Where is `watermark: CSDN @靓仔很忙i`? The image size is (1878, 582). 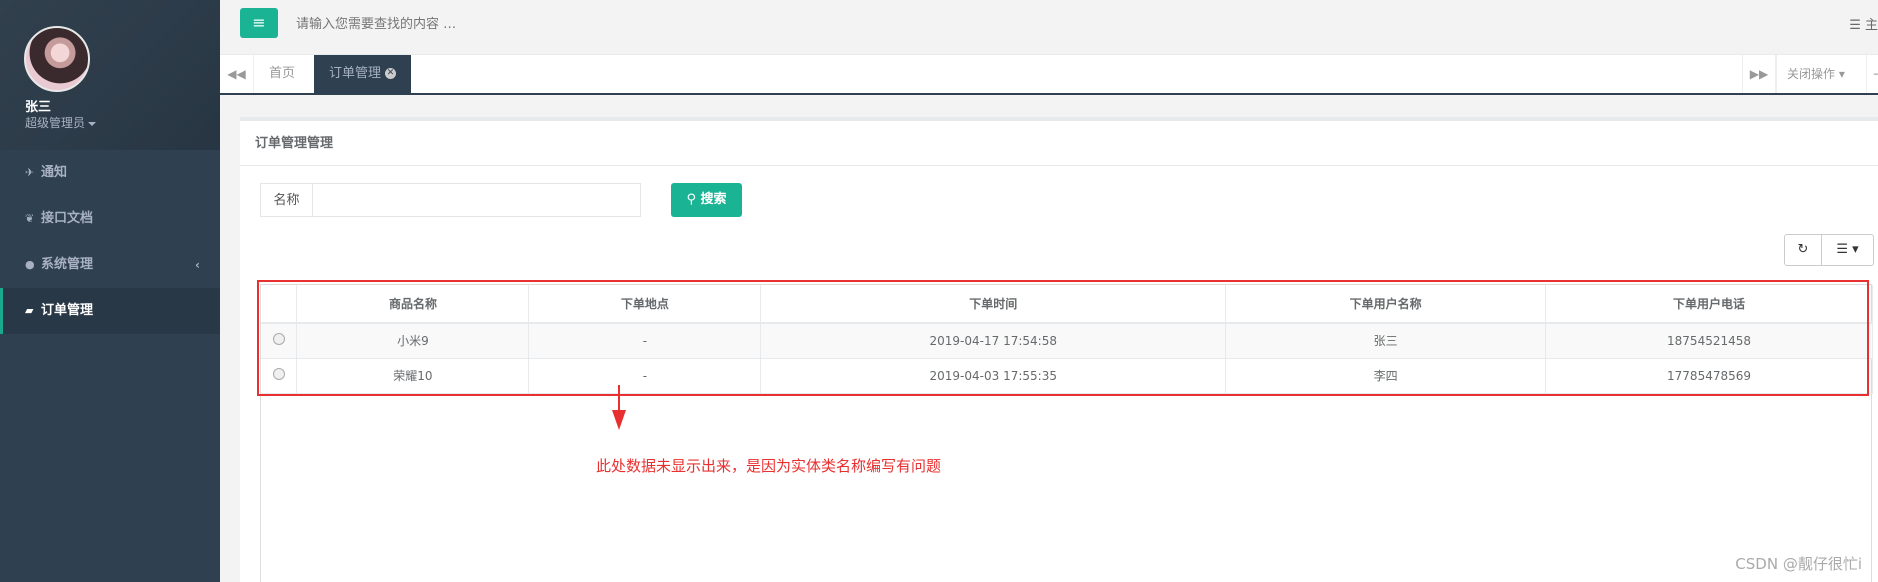
watermark: CSDN @靓仔很忙i is located at coordinates (1798, 564).